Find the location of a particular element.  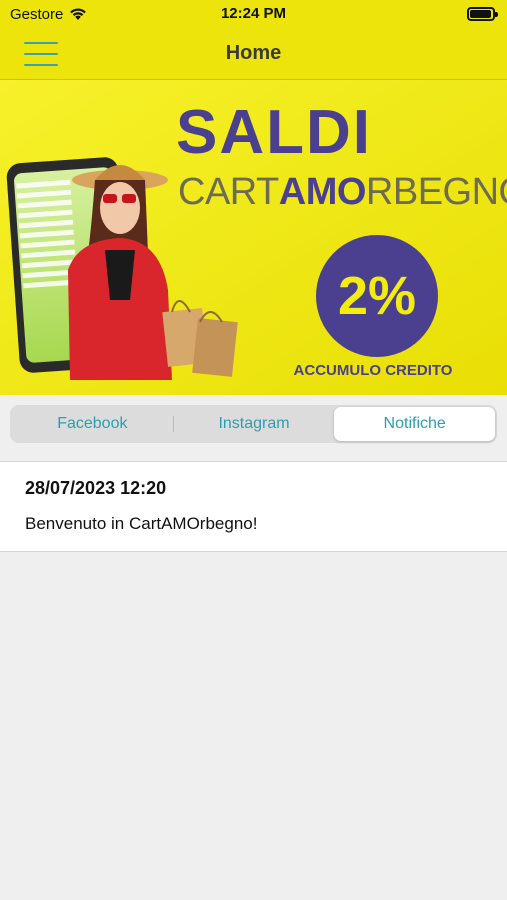

tab-notifiche: Notifiche is located at coordinates (415, 424).